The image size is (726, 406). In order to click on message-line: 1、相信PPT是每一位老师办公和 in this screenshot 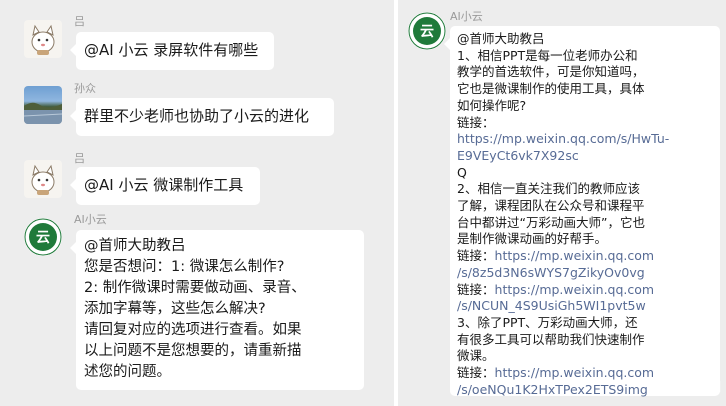, I will do `click(547, 55)`.